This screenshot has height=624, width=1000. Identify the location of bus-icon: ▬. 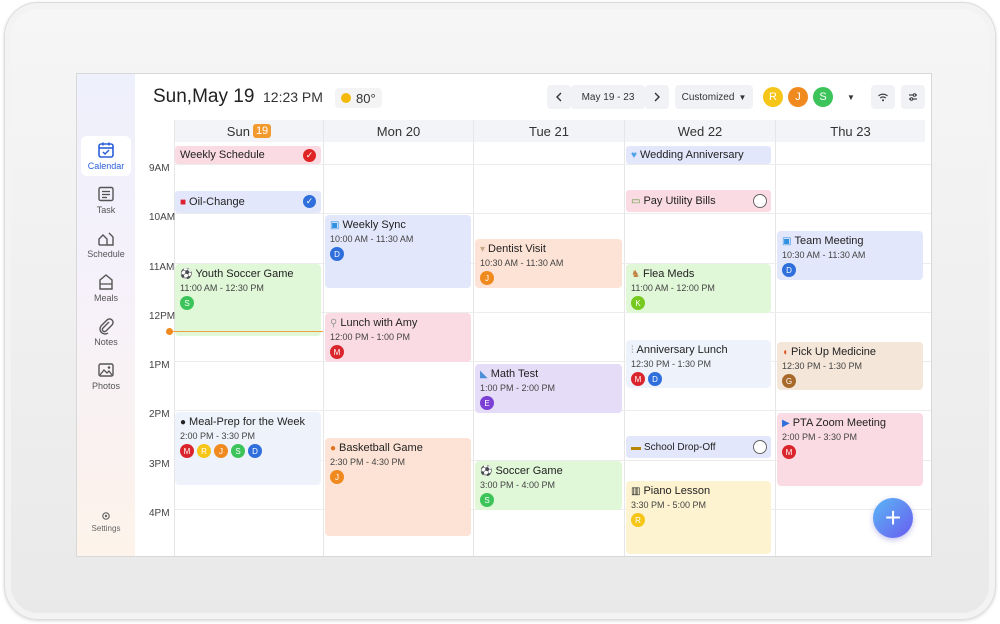
(636, 447).